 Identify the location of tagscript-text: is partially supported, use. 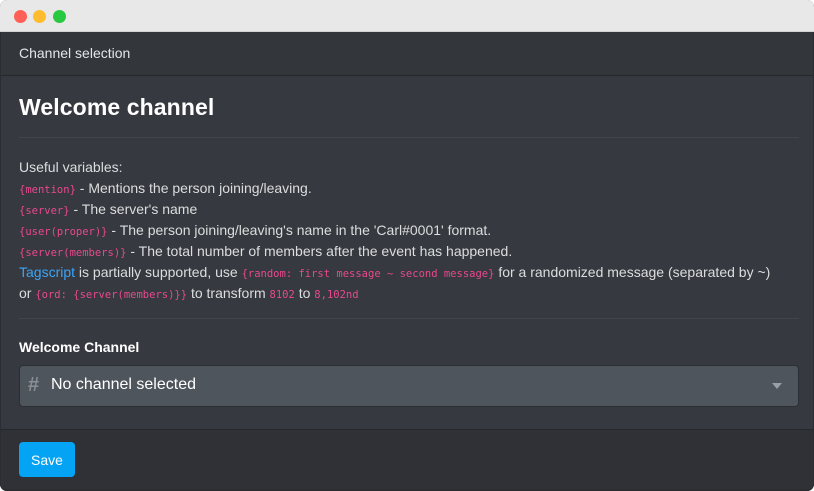
(158, 272).